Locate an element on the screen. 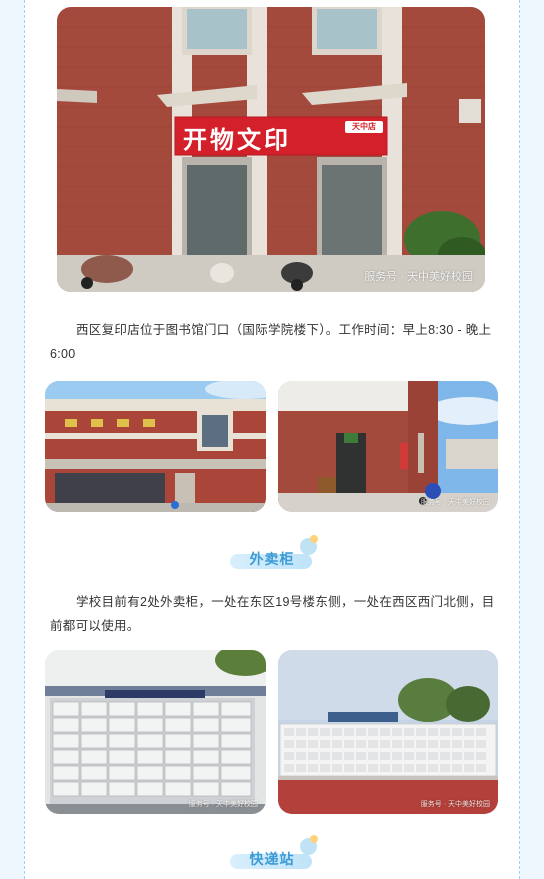  section-heading-express: 快递站 is located at coordinates (275, 856).